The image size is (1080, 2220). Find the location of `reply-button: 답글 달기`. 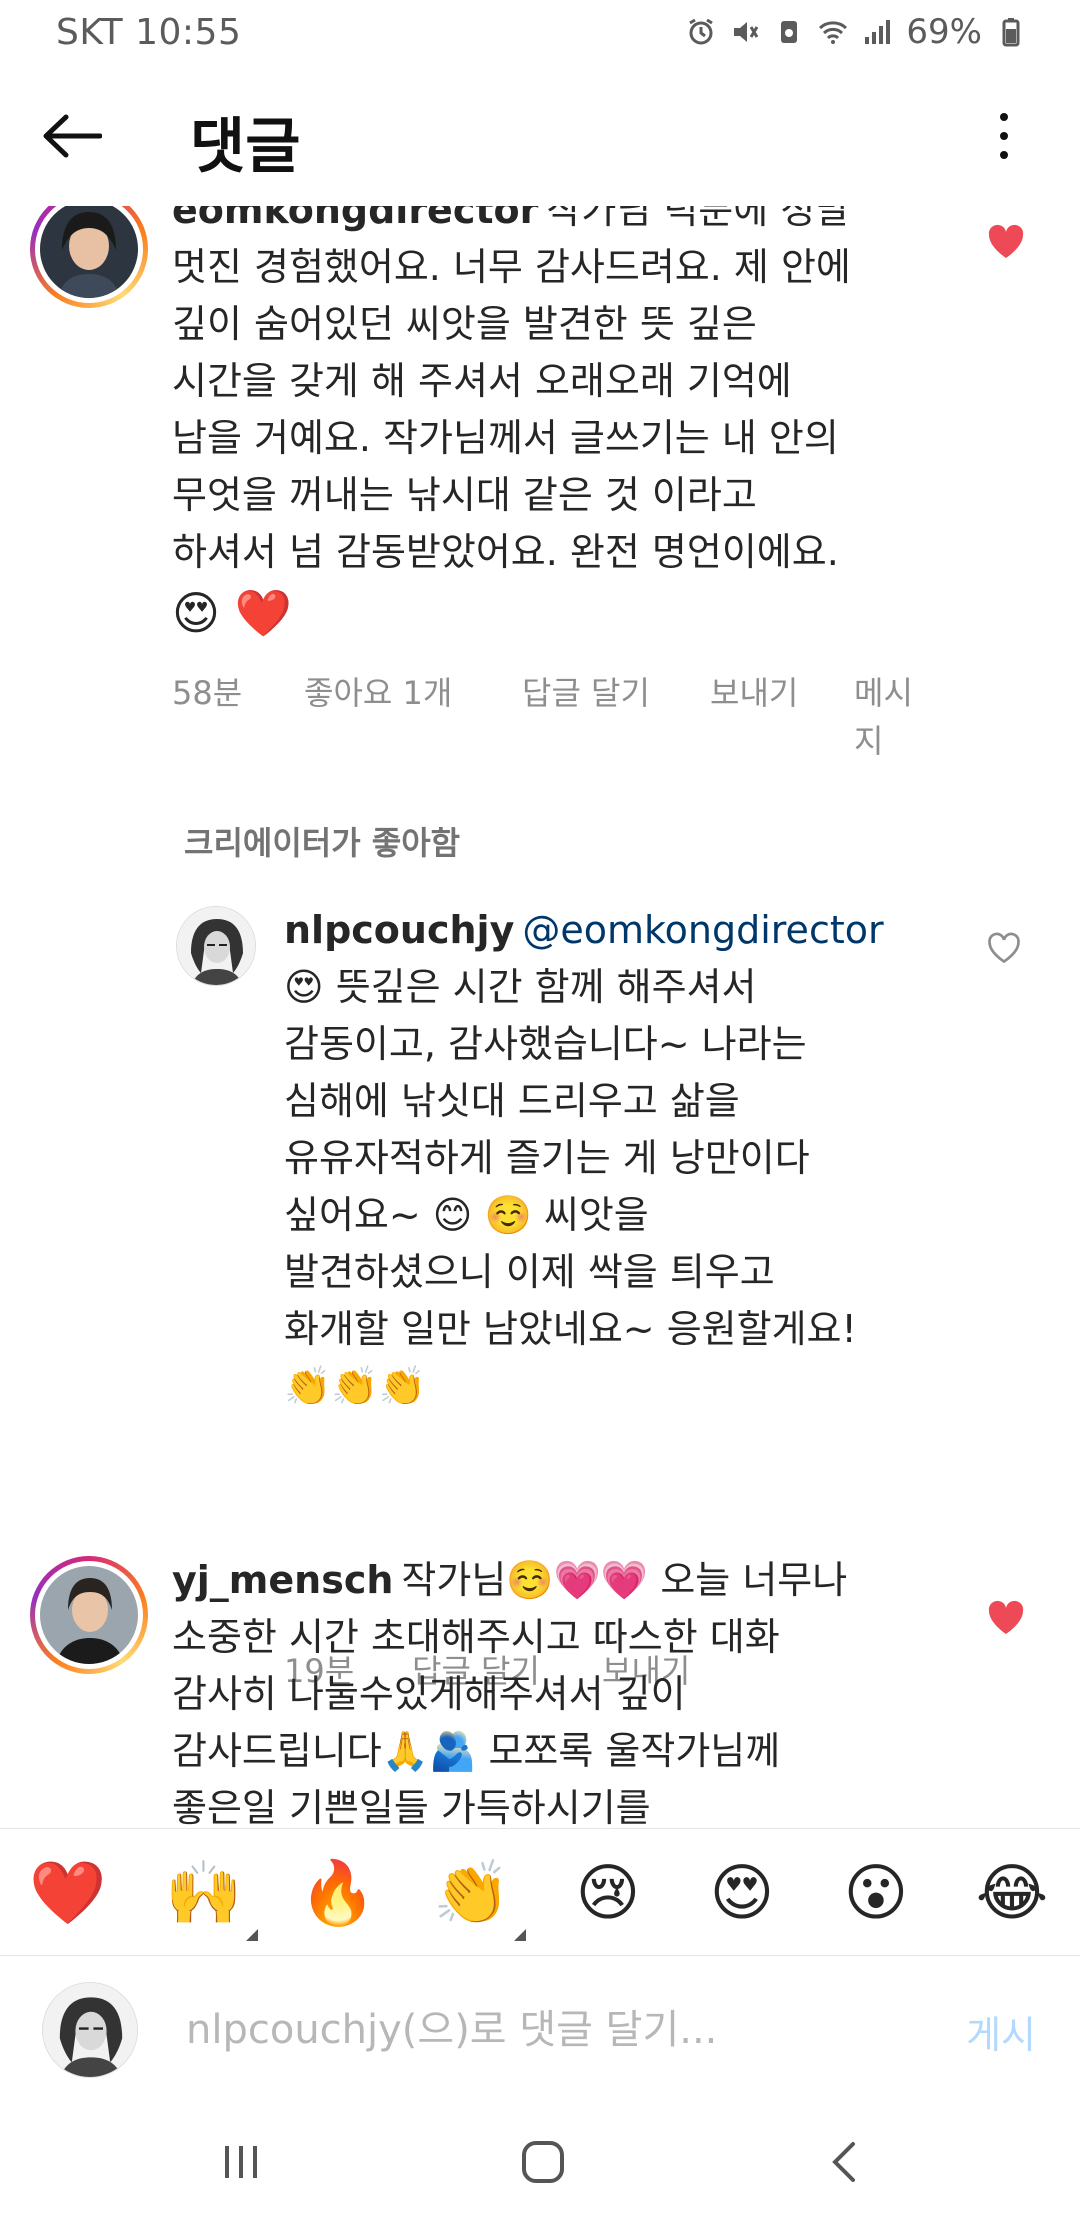

reply-button: 답글 달기 is located at coordinates (586, 691).